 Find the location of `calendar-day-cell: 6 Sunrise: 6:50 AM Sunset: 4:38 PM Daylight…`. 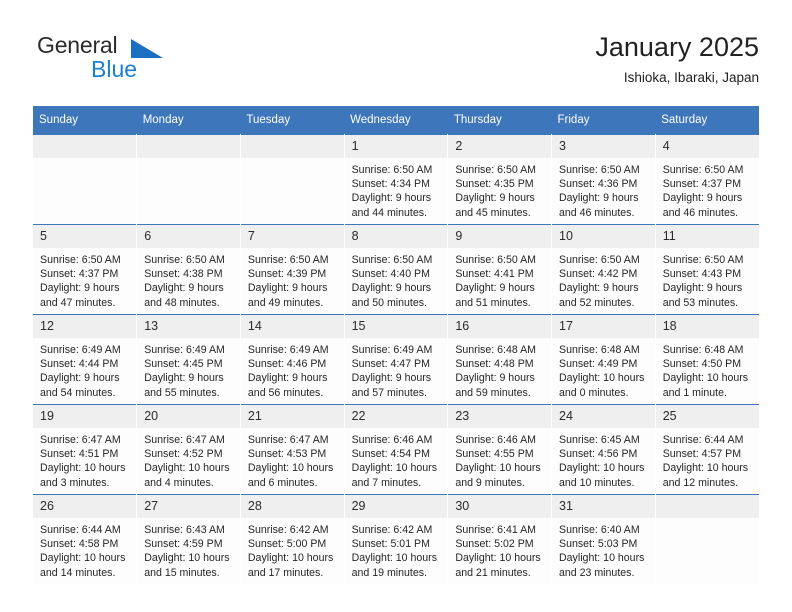

calendar-day-cell: 6 Sunrise: 6:50 AM Sunset: 4:38 PM Daylight… is located at coordinates (188, 269).